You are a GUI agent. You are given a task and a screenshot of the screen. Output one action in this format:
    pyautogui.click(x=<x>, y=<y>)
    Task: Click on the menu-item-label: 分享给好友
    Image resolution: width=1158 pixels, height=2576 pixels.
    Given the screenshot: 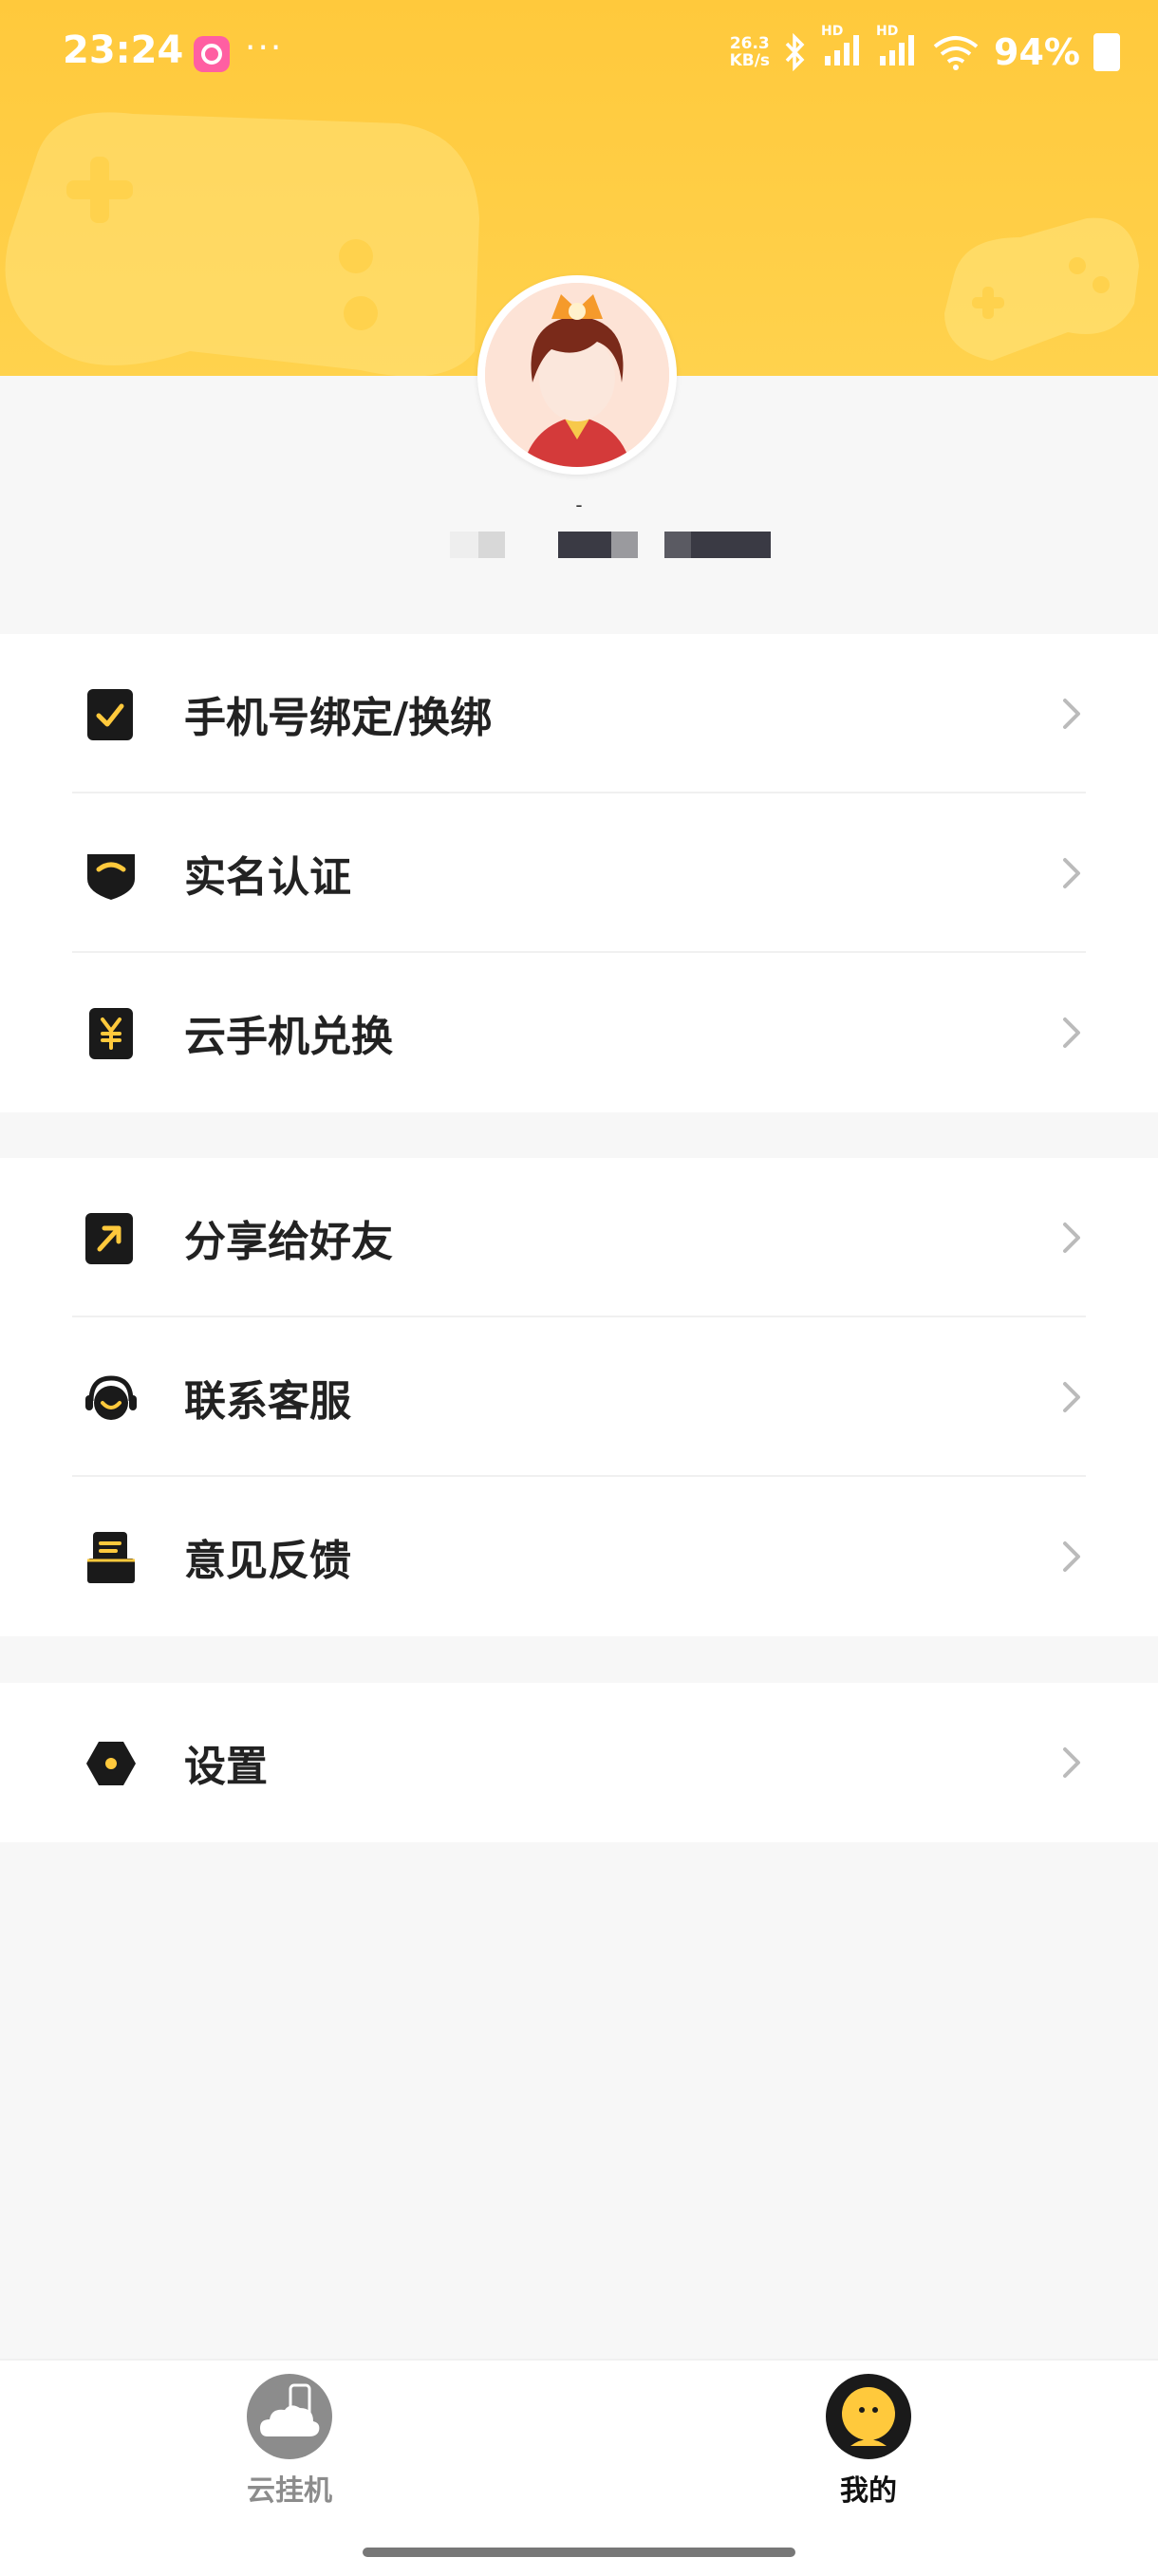 What is the action you would take?
    pyautogui.click(x=288, y=1242)
    